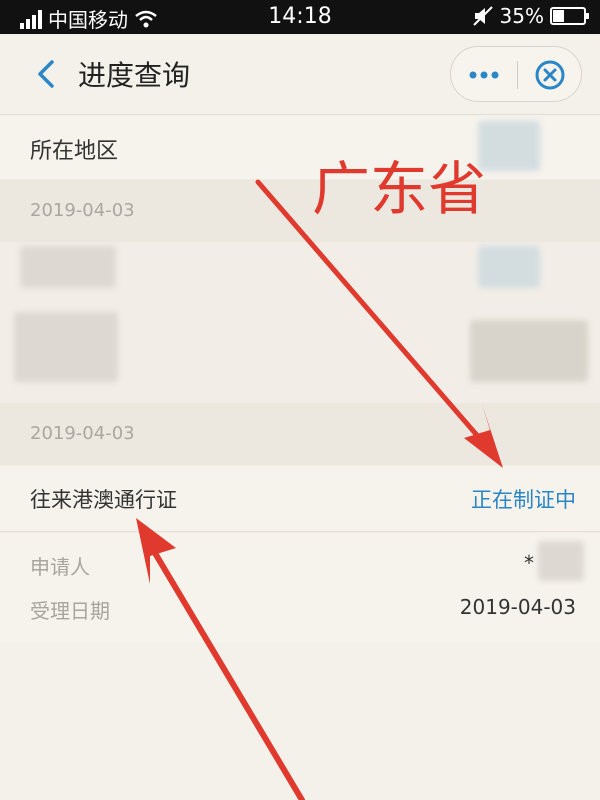  I want to click on more-dots-icon, so click(484, 75).